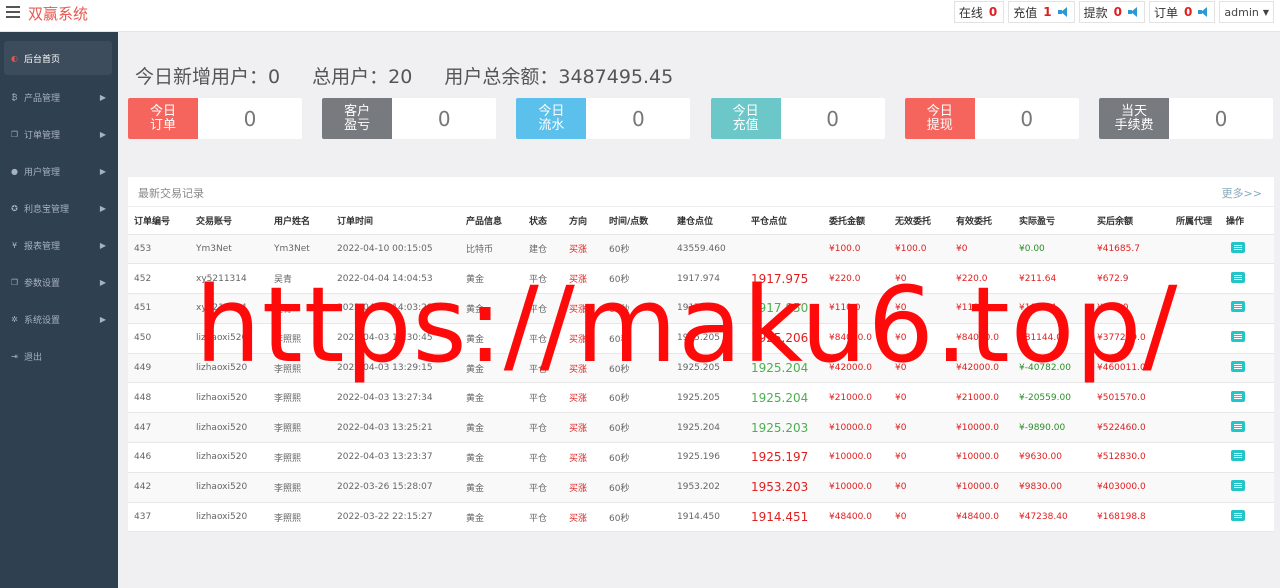  What do you see at coordinates (708, 398) in the screenshot?
I see `cell-open: 1925.205` at bounding box center [708, 398].